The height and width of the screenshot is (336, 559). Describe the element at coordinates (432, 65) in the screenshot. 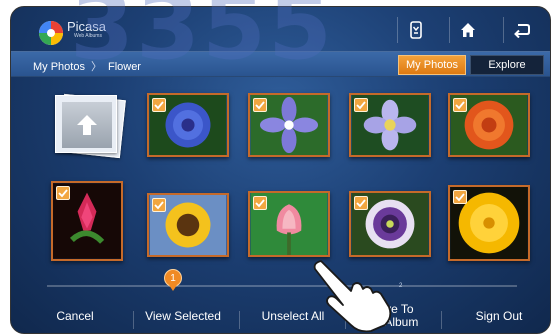

I see `tab-my-photos: My Photos` at that location.